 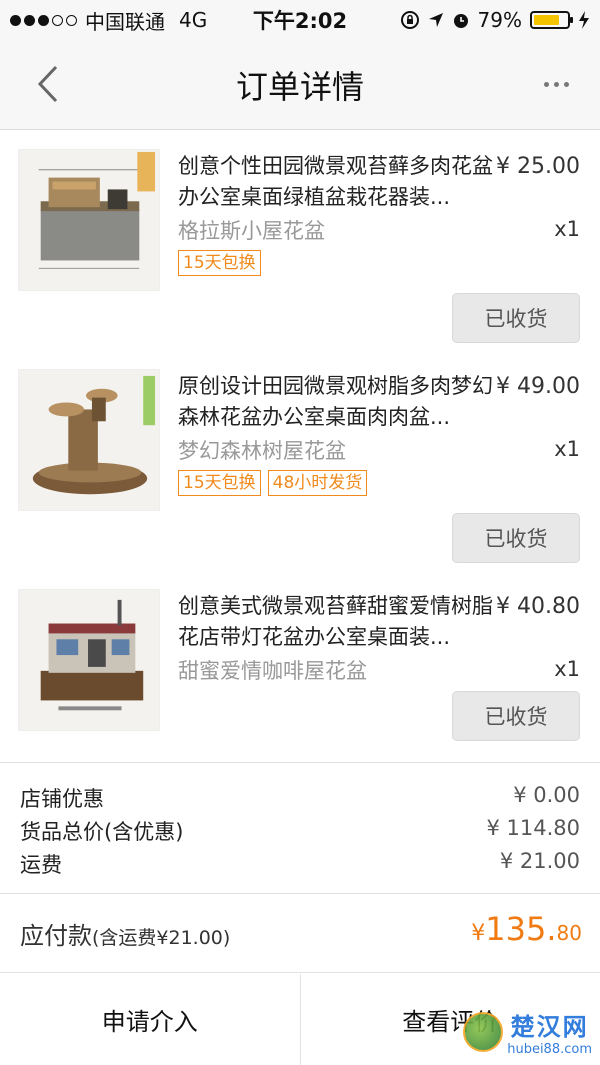 I want to click on item-tags: 15天包换 48小时发货, so click(x=273, y=483).